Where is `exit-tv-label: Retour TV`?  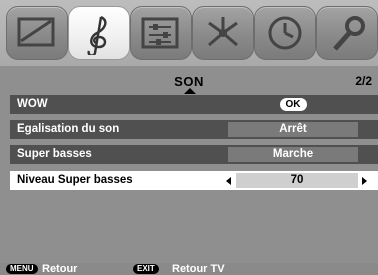
exit-tv-label: Retour TV is located at coordinates (198, 269).